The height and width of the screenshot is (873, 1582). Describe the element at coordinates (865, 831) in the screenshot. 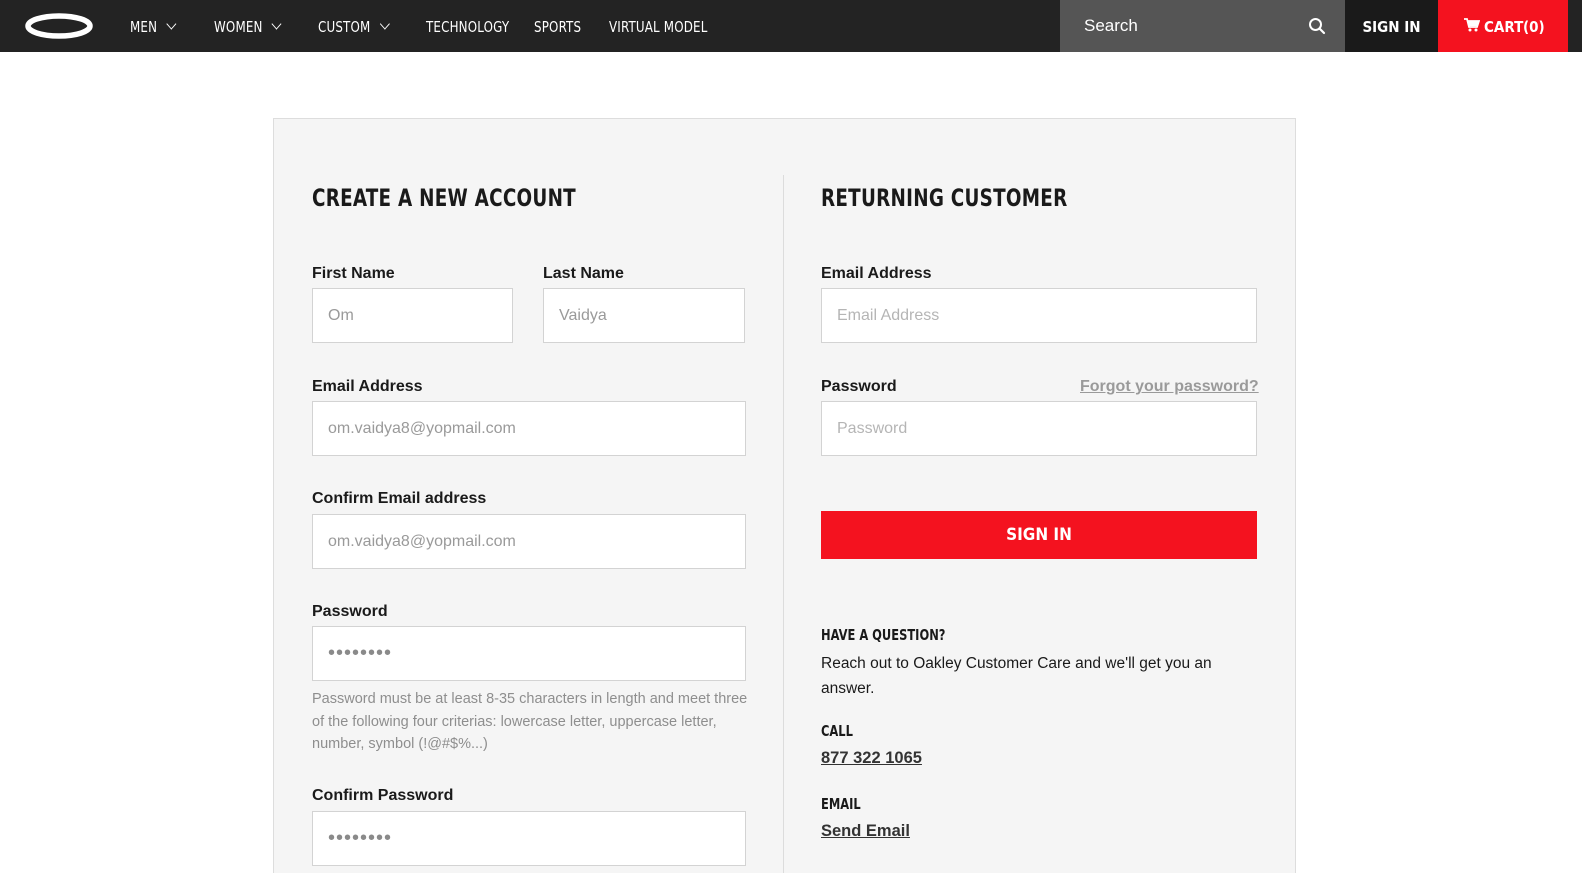

I see `send-email-link: Send Email` at that location.